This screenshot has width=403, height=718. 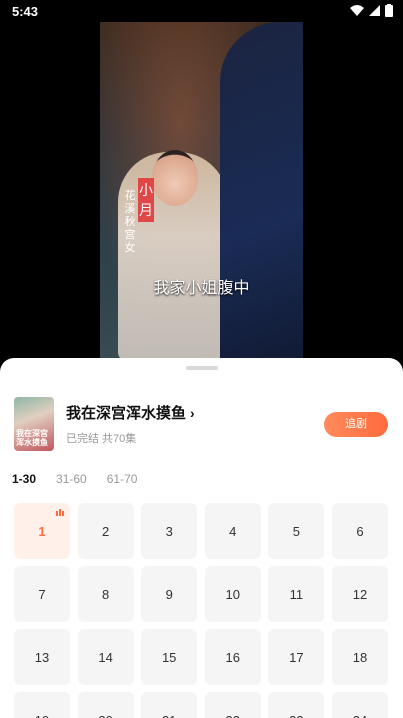 I want to click on episode-number: 5, so click(x=296, y=531).